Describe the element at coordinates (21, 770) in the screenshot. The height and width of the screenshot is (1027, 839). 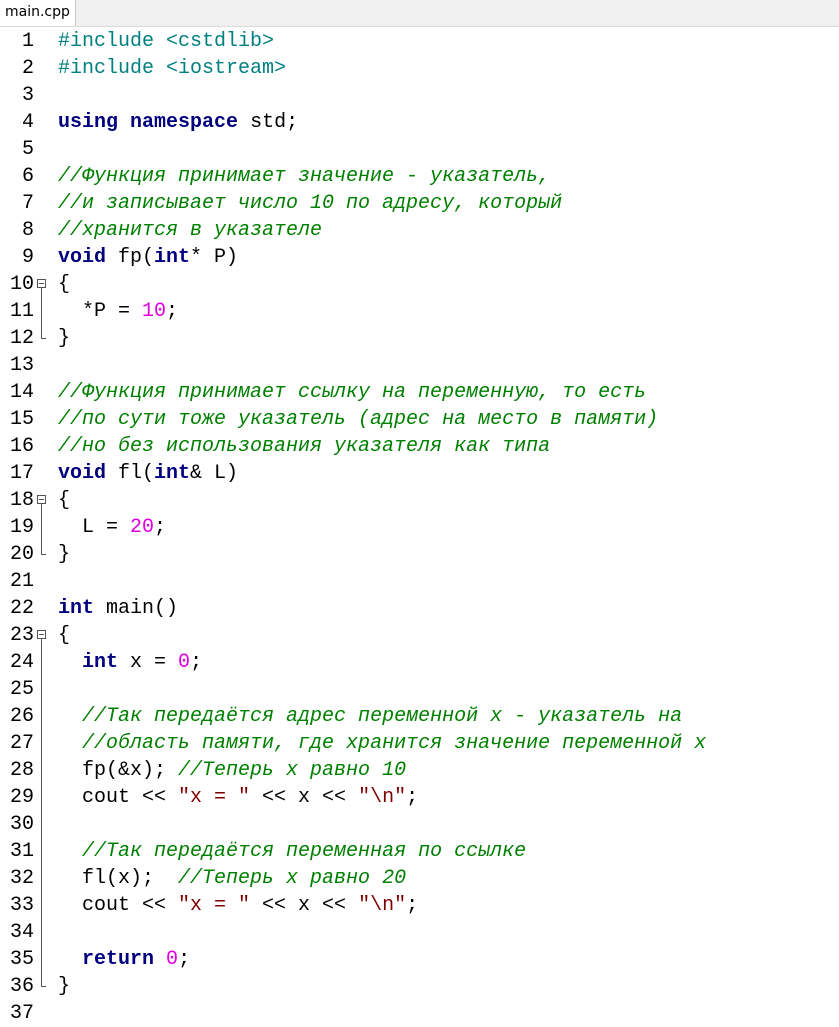
I see `line-number: 28` at that location.